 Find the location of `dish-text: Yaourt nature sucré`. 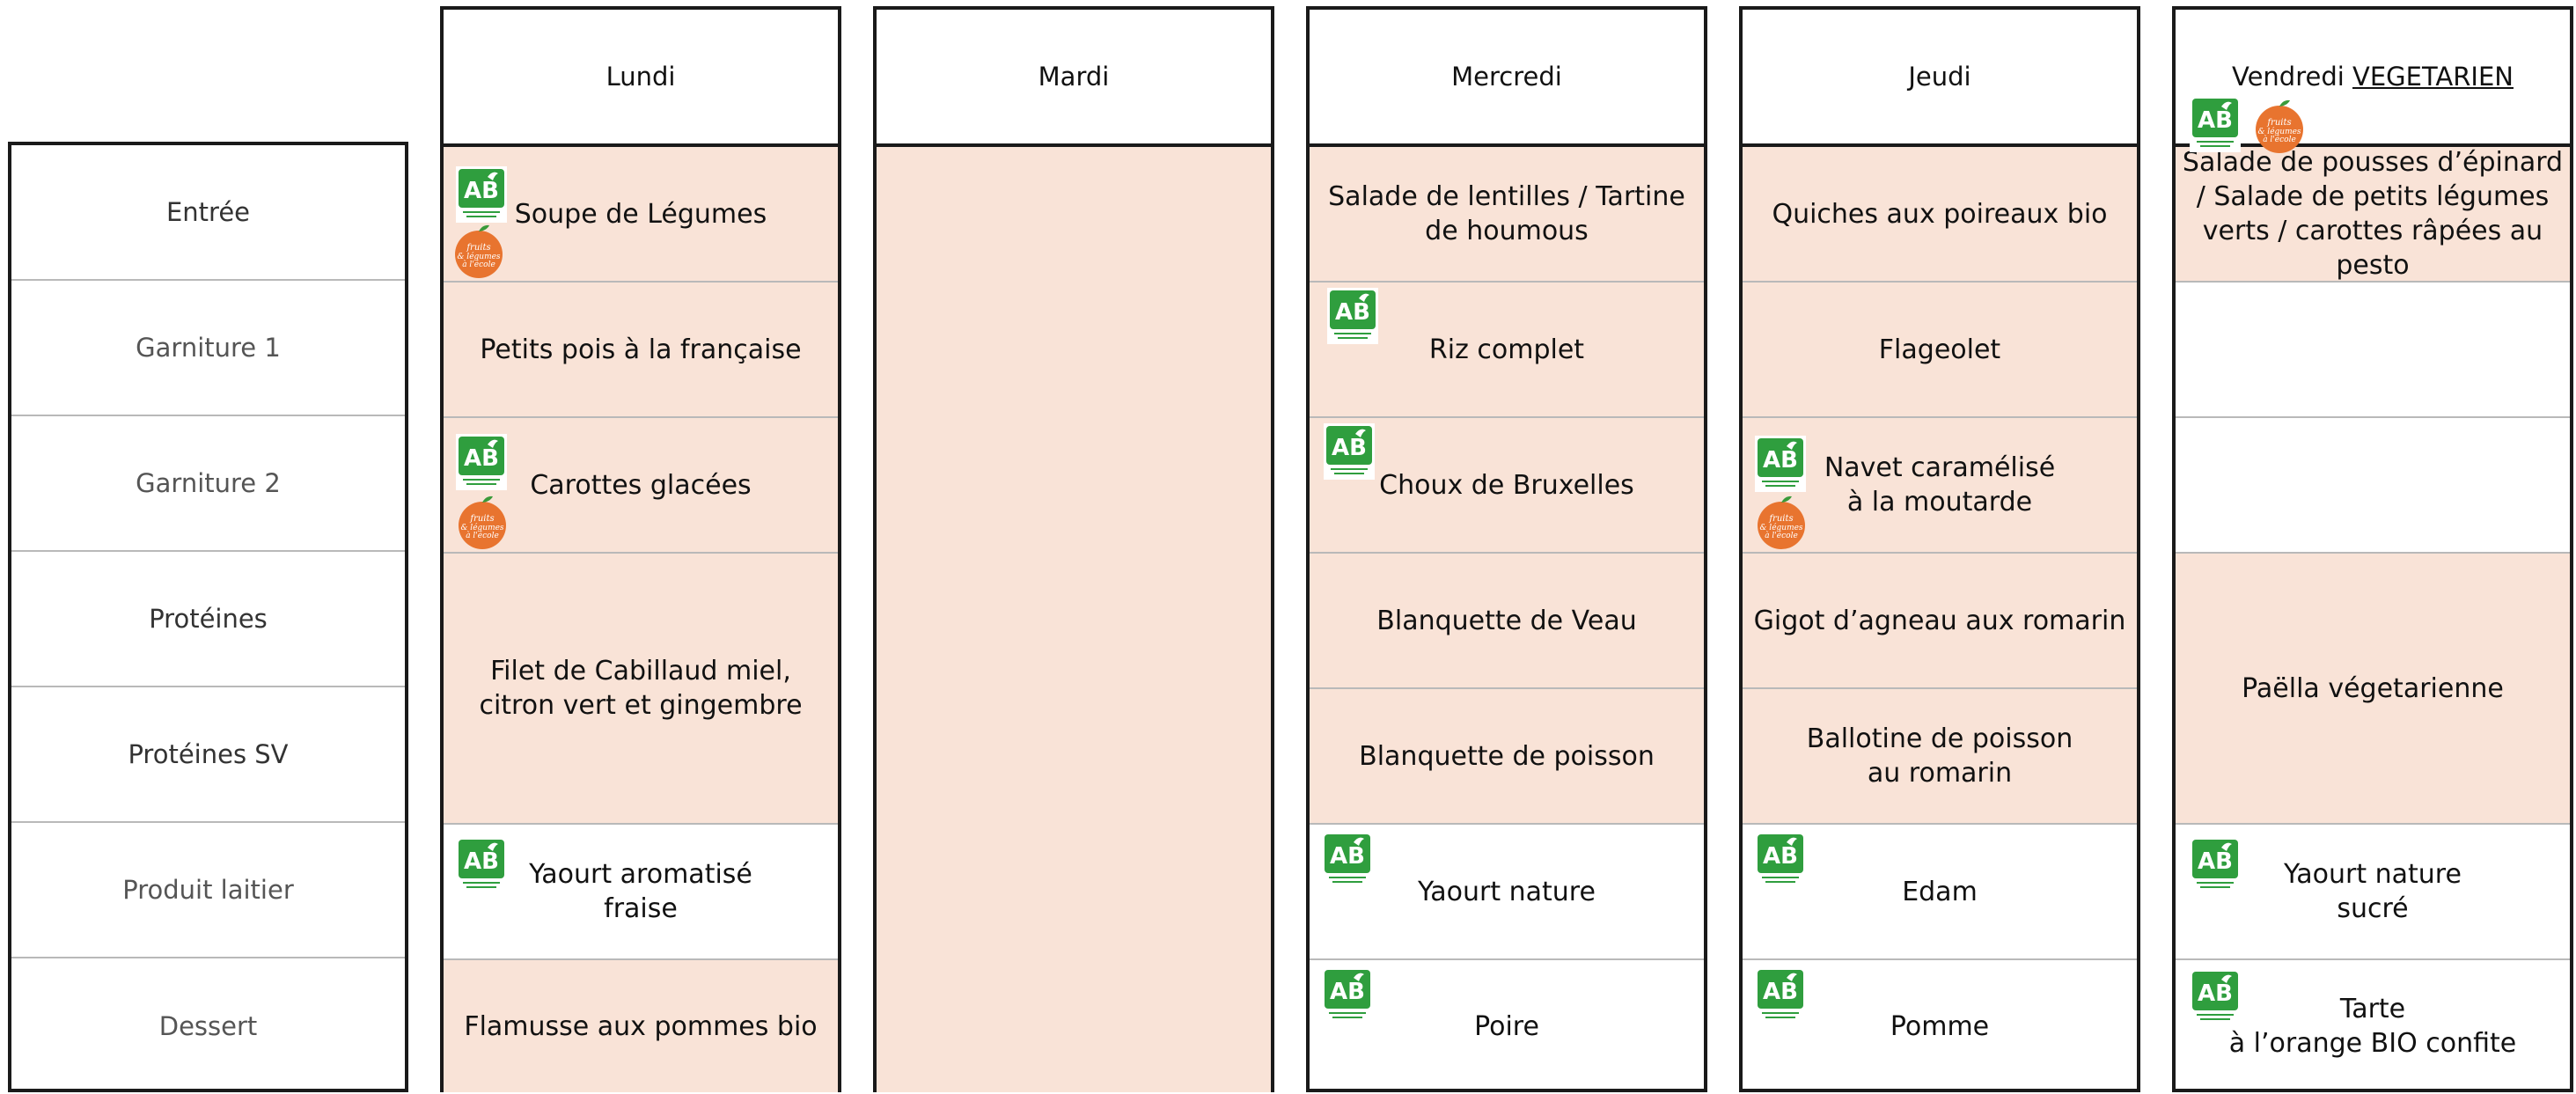

dish-text: Yaourt nature sucré is located at coordinates (2373, 891).